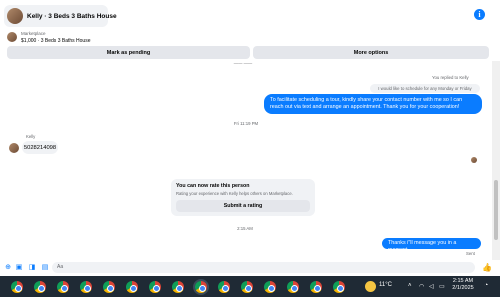 This screenshot has width=500, height=297. Describe the element at coordinates (431, 286) in the screenshot. I see `volume-icon: ◁` at that location.